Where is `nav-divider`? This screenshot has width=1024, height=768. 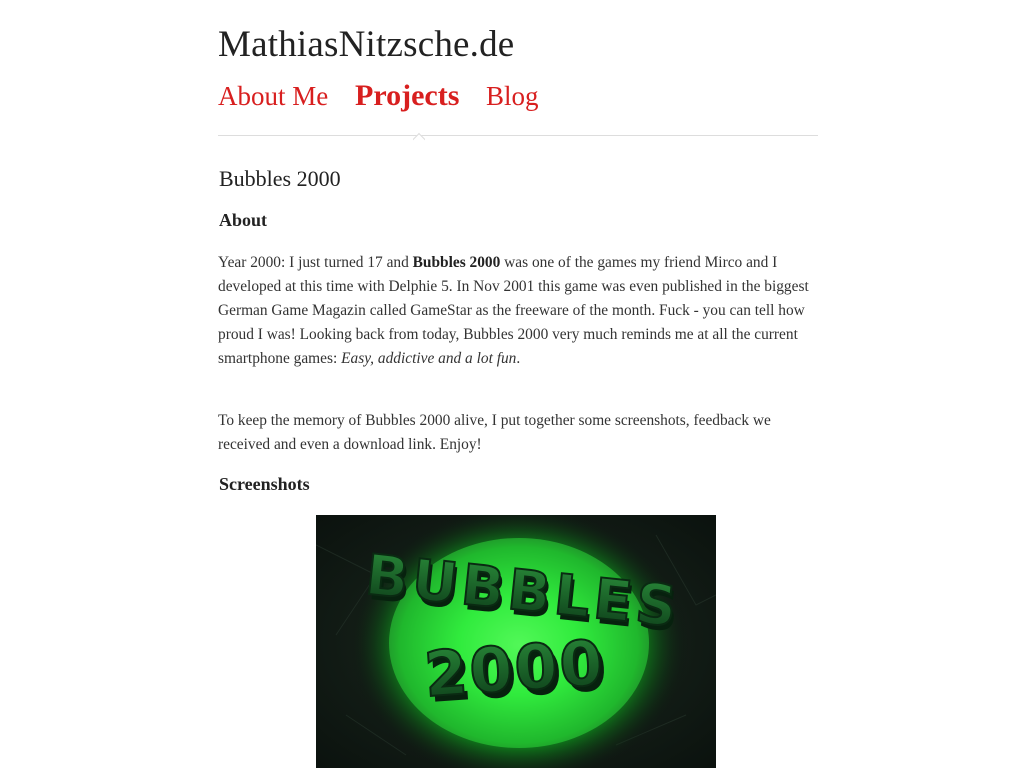
nav-divider is located at coordinates (518, 135).